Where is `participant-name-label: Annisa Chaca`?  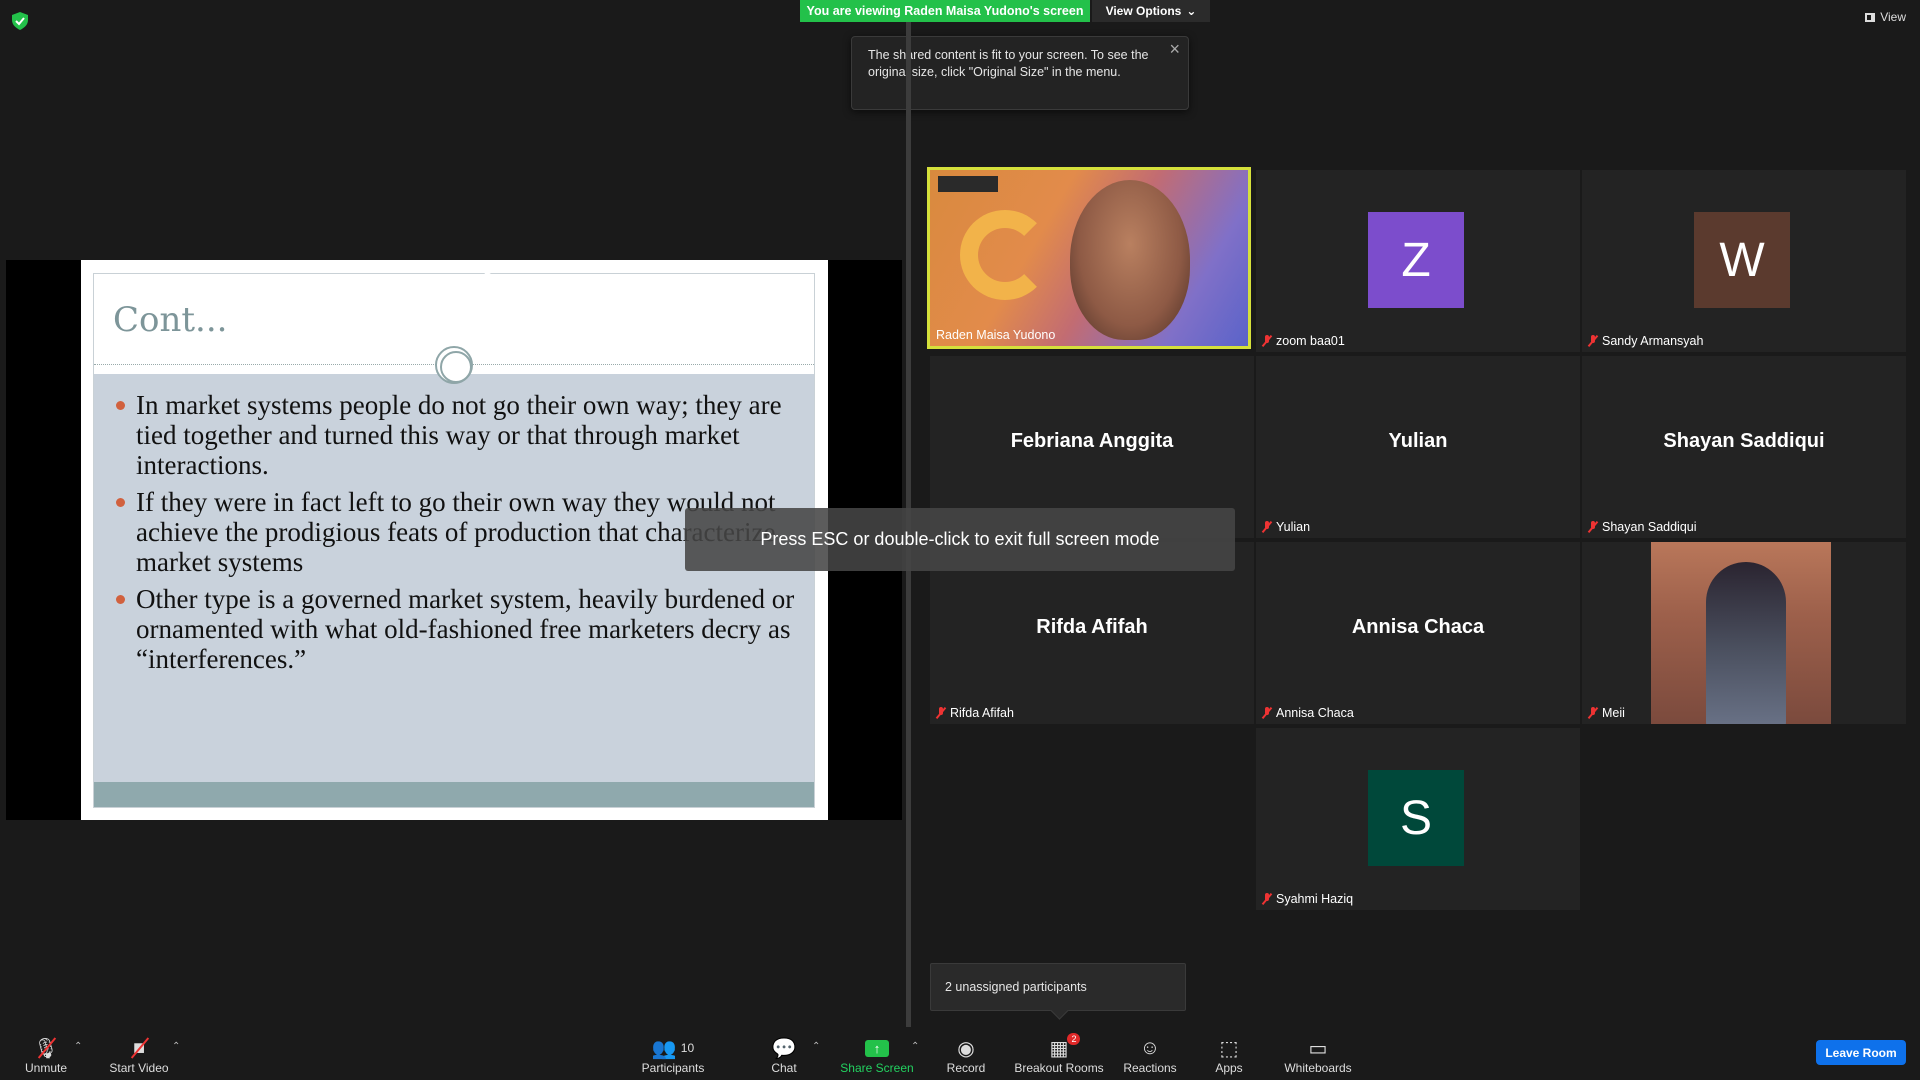
participant-name-label: Annisa Chaca is located at coordinates (1308, 713).